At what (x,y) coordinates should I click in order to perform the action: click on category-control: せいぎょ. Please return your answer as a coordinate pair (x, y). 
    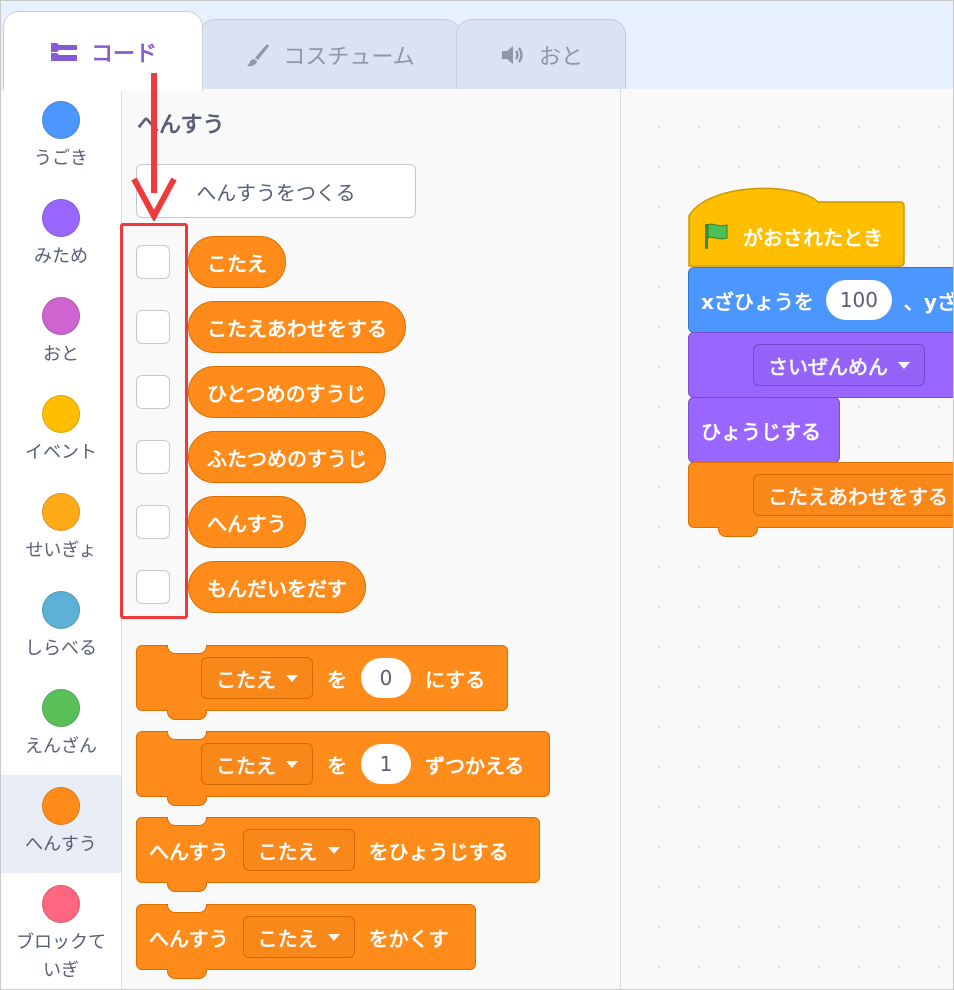
    Looking at the image, I should click on (61, 530).